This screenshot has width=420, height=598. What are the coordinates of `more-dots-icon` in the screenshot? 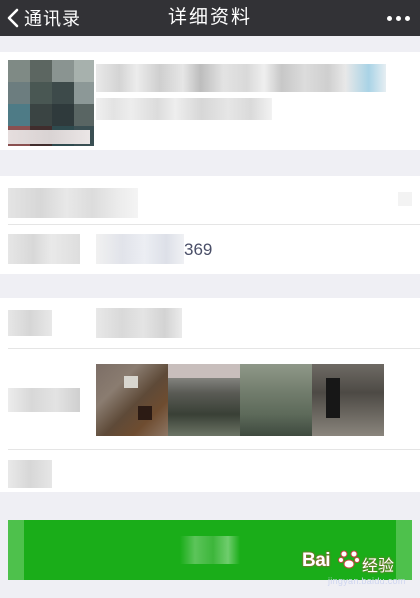 It's located at (389, 18).